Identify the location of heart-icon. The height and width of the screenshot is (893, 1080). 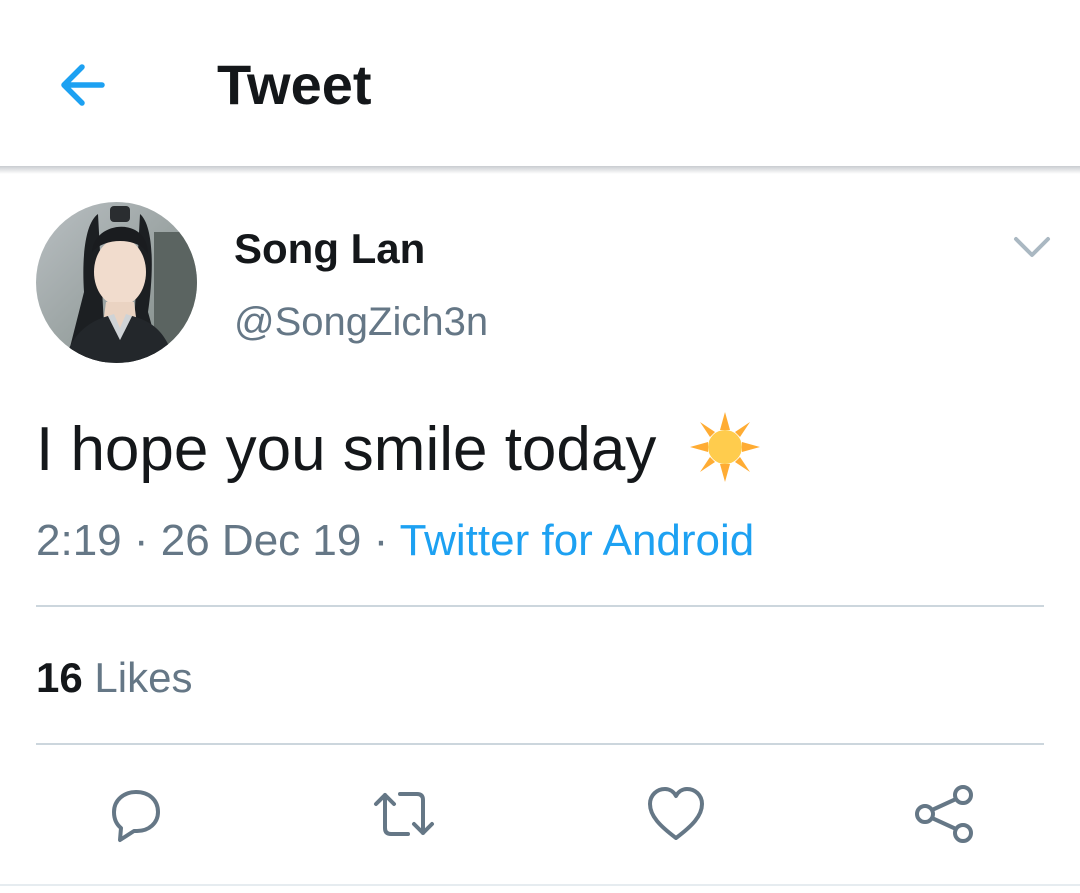
(676, 813).